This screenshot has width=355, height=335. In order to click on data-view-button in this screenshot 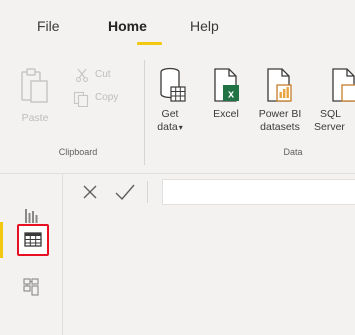, I will do `click(33, 240)`.